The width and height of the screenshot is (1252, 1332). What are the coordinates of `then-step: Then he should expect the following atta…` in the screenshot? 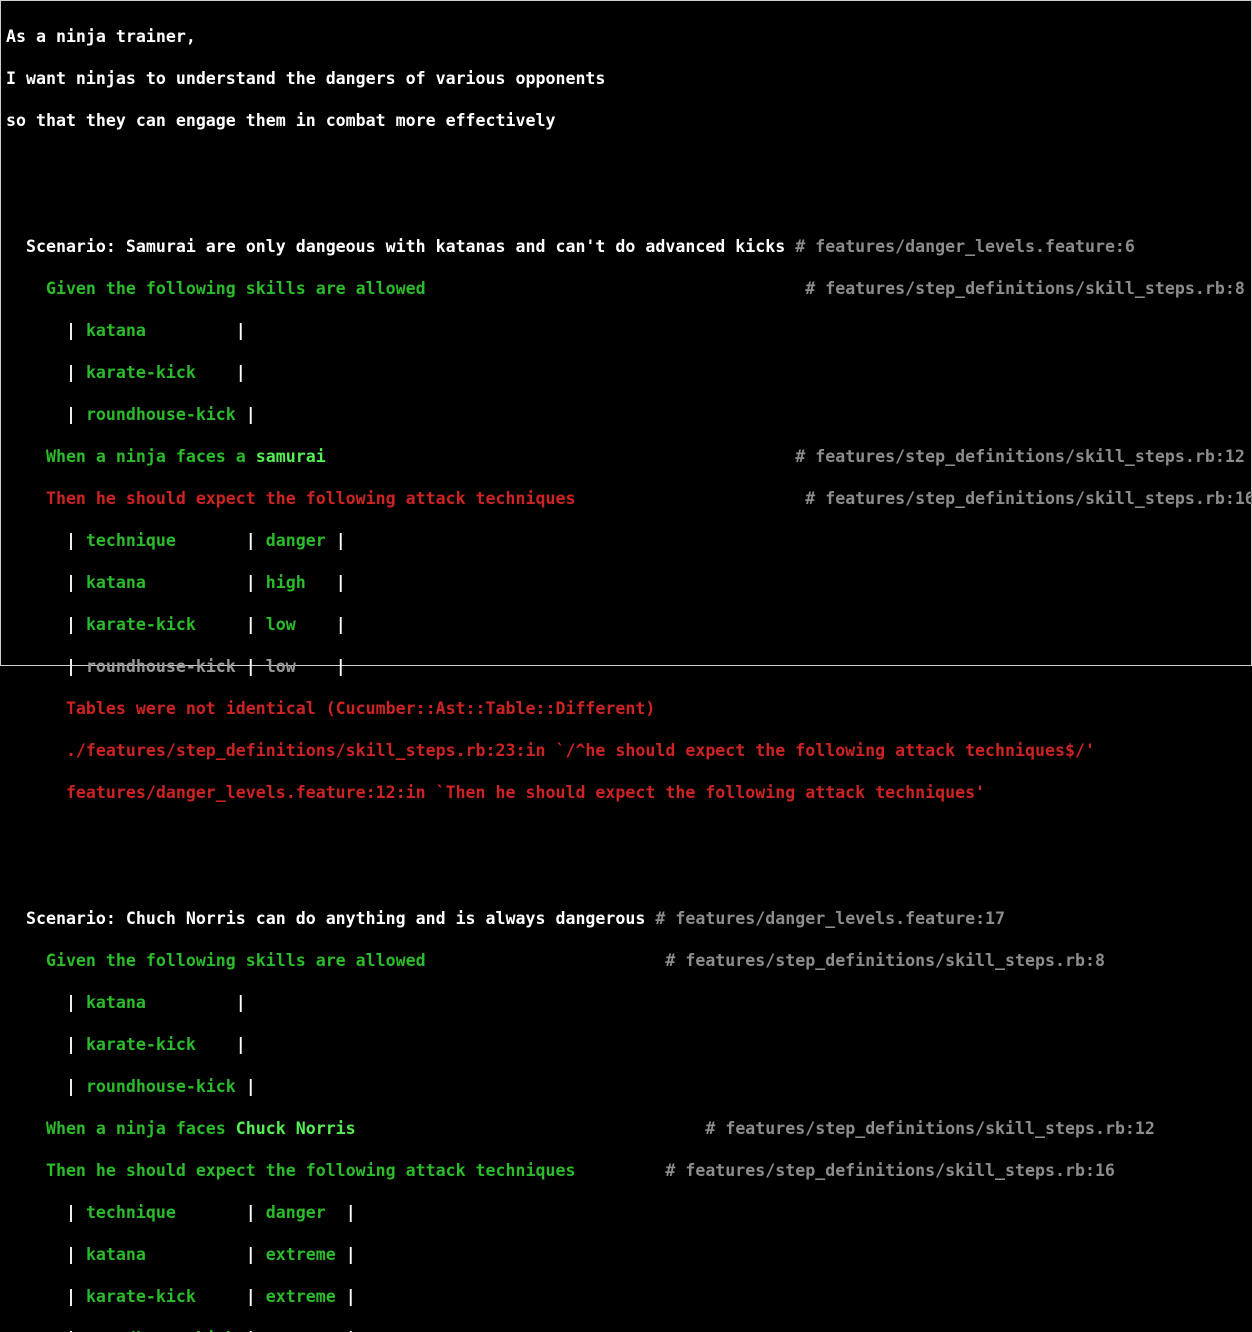 It's located at (629, 1170).